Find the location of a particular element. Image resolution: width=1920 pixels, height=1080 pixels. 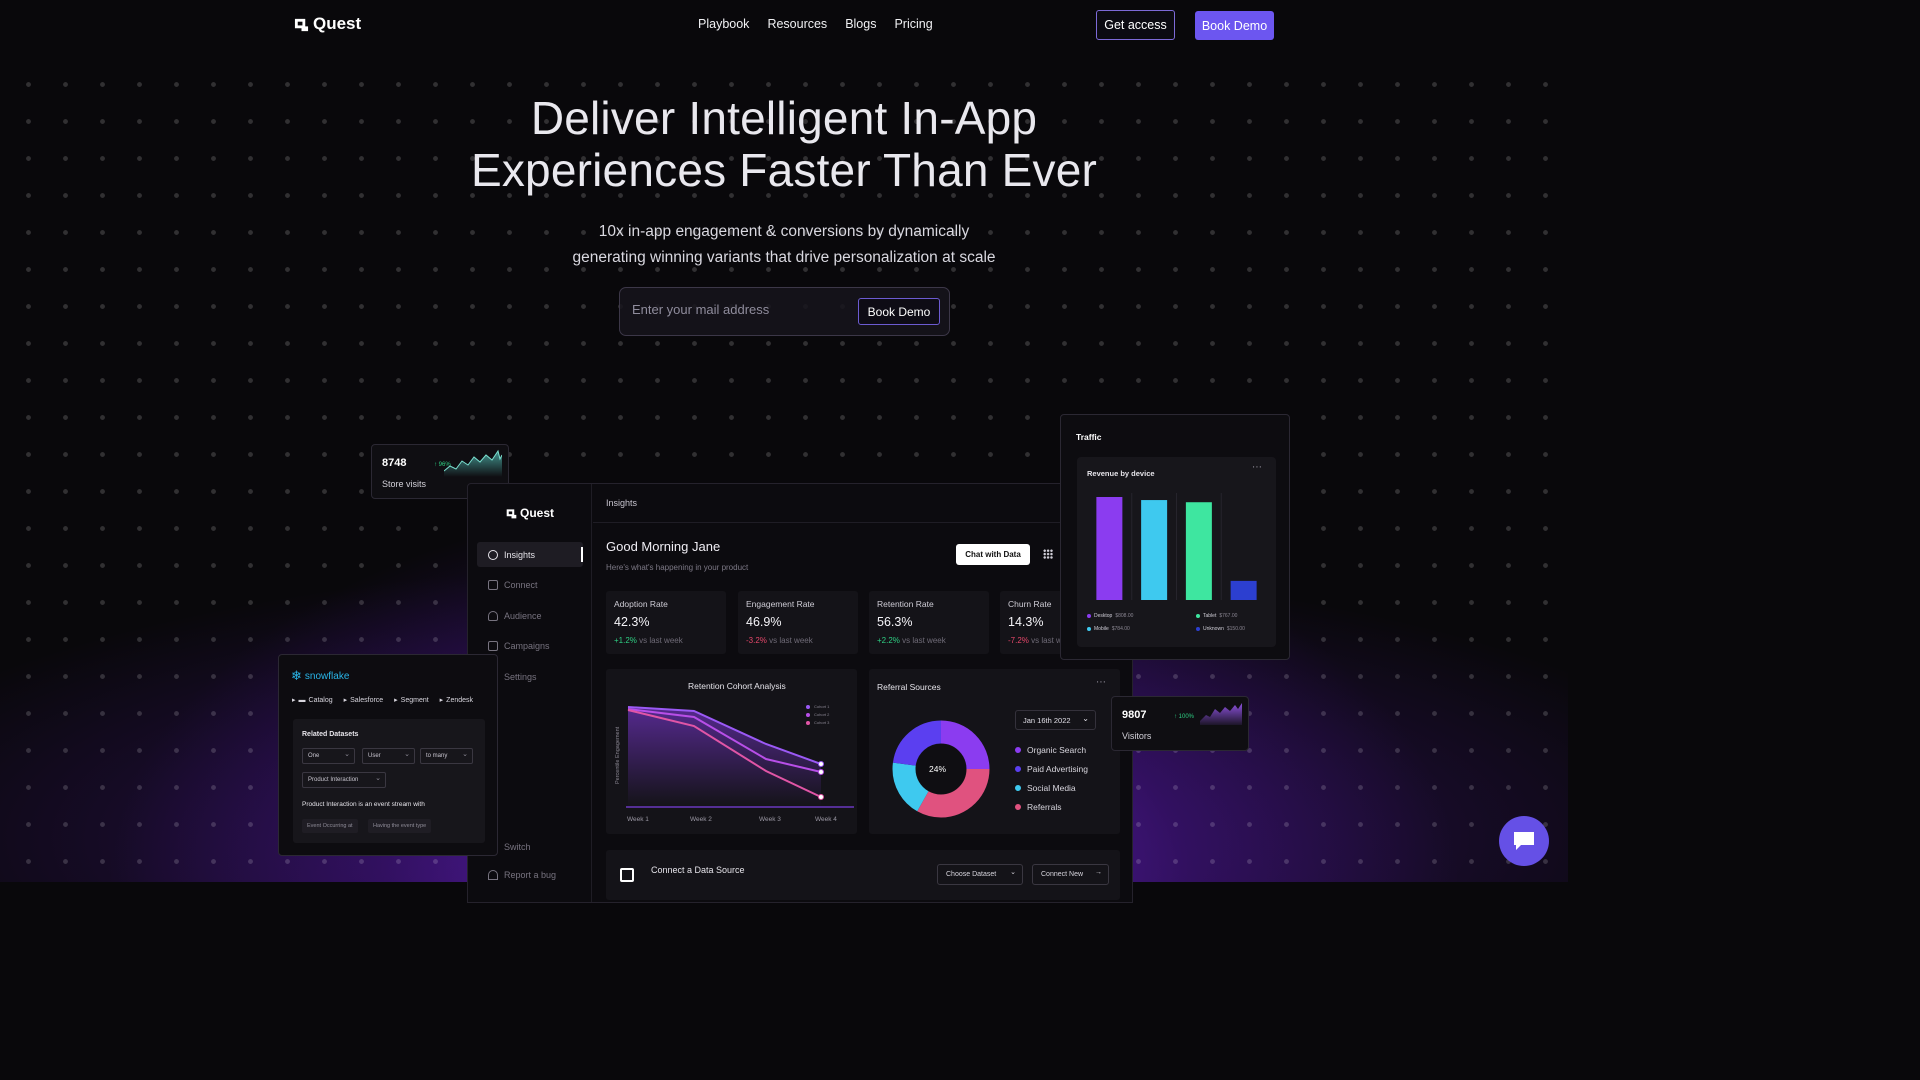

bar-unknown is located at coordinates (1243, 590).